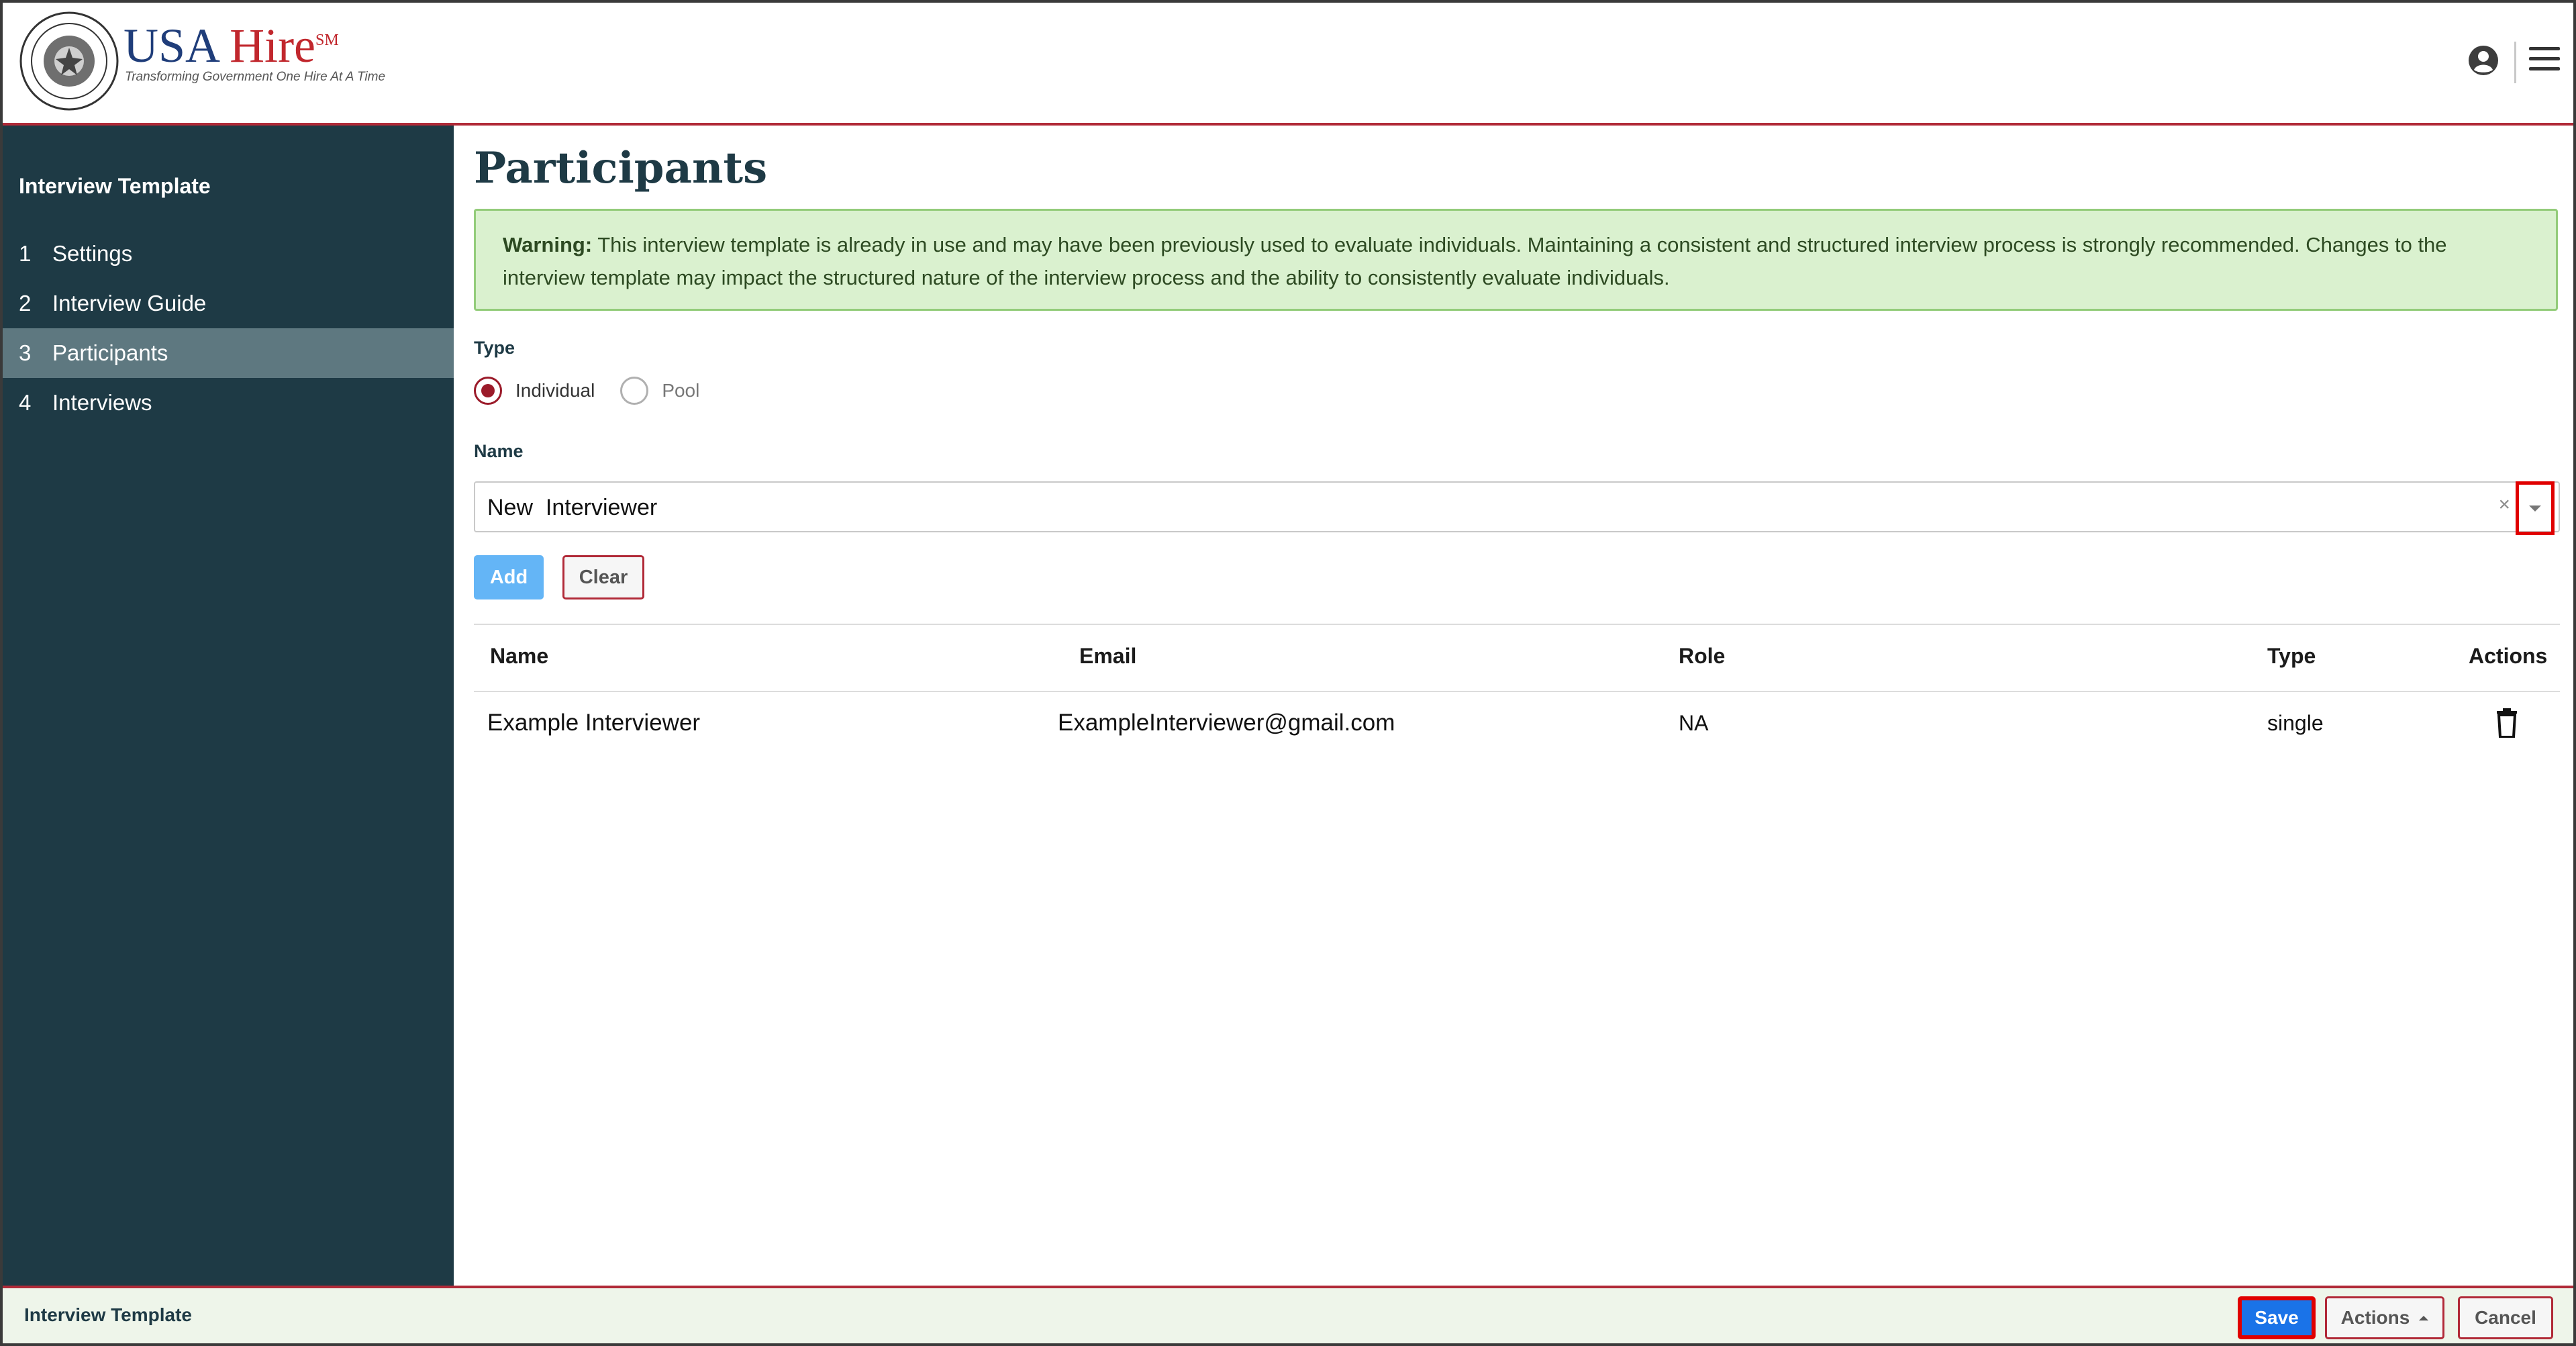  What do you see at coordinates (555, 390) in the screenshot?
I see `radio-individual-label: Individual` at bounding box center [555, 390].